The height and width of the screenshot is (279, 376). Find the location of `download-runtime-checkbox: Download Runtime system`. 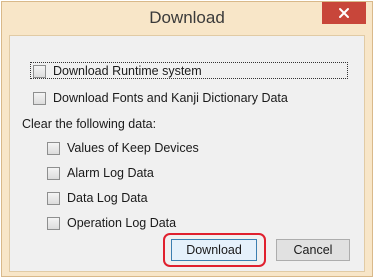

download-runtime-checkbox: Download Runtime system is located at coordinates (117, 71).